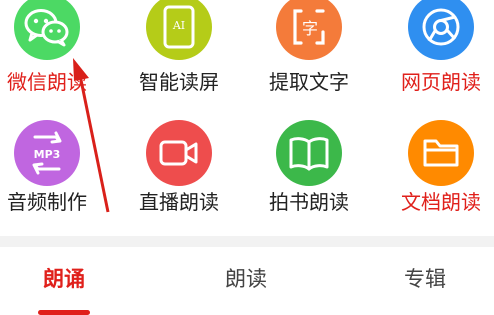 The width and height of the screenshot is (494, 315). Describe the element at coordinates (309, 82) in the screenshot. I see `extract-text-label: 提取文字` at that location.